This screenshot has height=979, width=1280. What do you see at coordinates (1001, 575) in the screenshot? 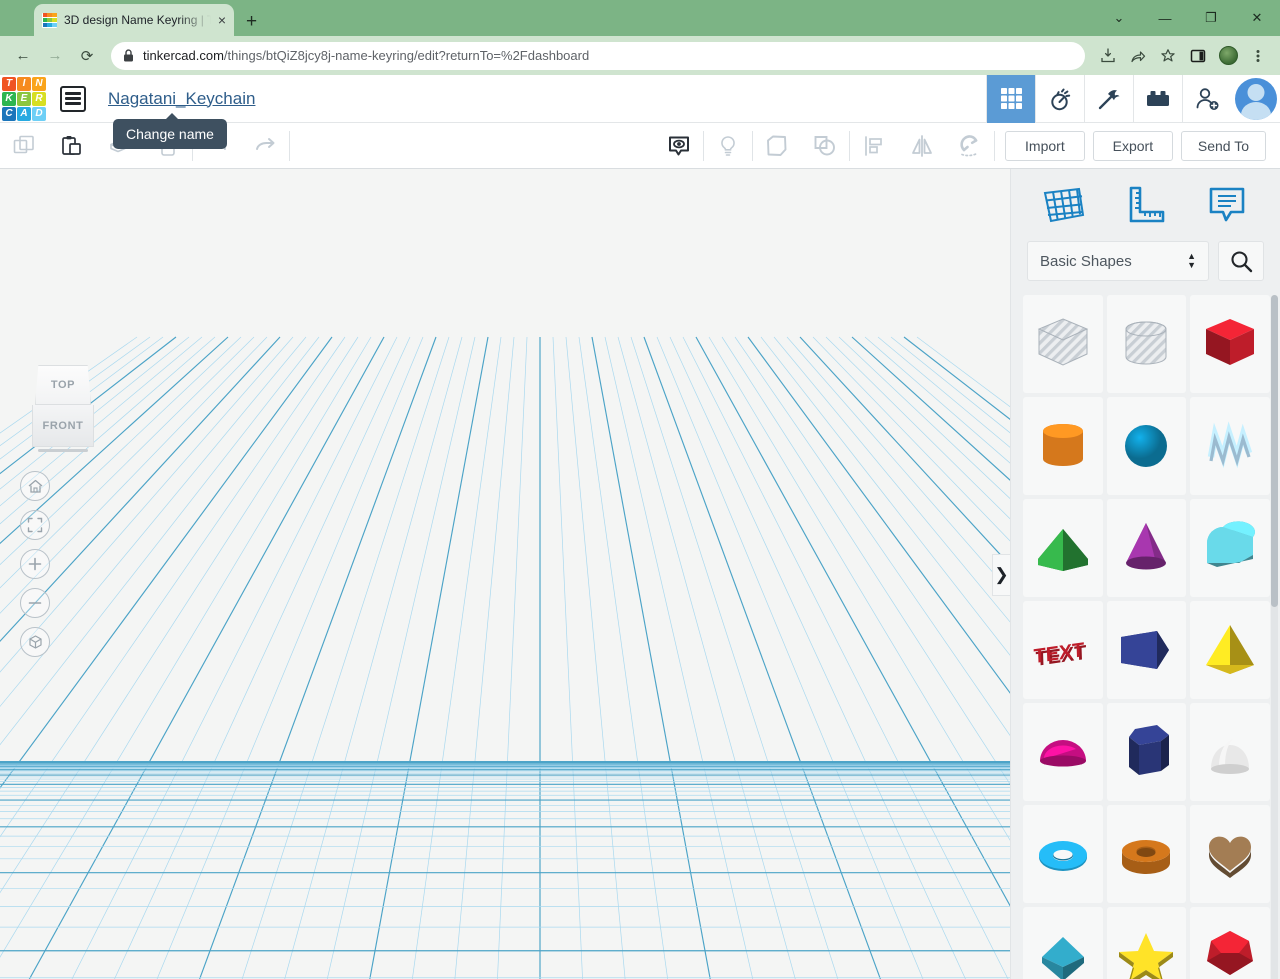
I see `collapse-panel-button: ❯` at bounding box center [1001, 575].